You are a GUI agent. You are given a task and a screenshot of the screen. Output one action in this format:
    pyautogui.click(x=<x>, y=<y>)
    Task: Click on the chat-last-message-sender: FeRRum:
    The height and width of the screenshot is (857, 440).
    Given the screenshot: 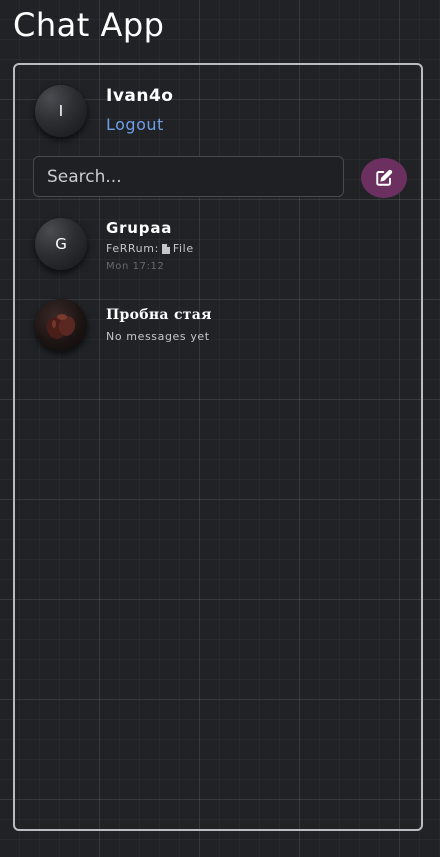 What is the action you would take?
    pyautogui.click(x=132, y=248)
    